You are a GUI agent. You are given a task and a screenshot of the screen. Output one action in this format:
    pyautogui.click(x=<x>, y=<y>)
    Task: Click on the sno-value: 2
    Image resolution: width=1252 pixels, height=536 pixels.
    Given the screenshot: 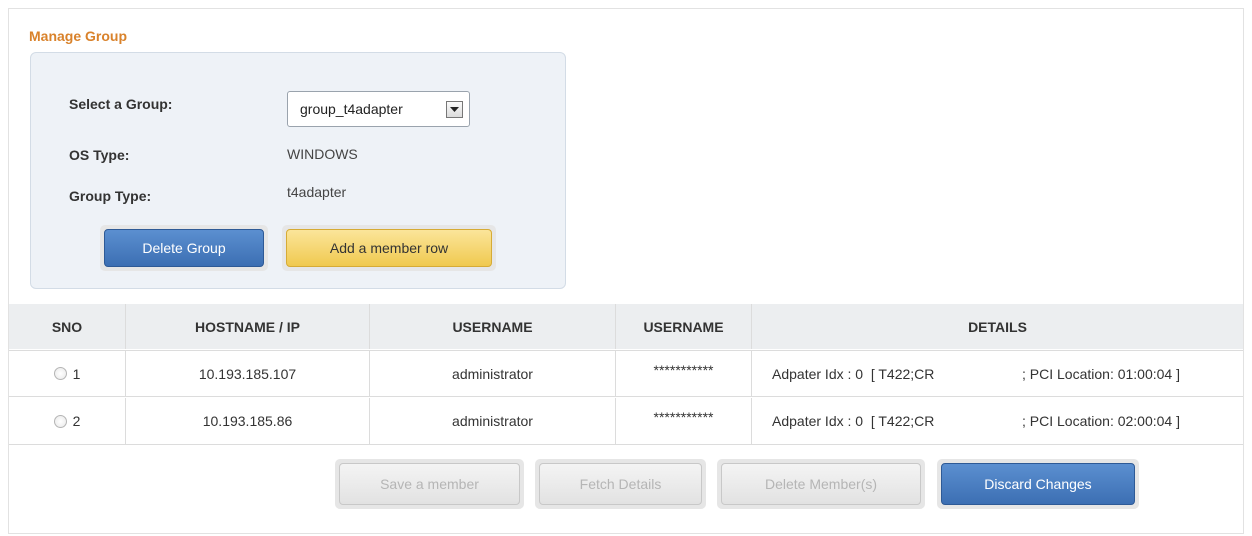 What is the action you would take?
    pyautogui.click(x=76, y=421)
    